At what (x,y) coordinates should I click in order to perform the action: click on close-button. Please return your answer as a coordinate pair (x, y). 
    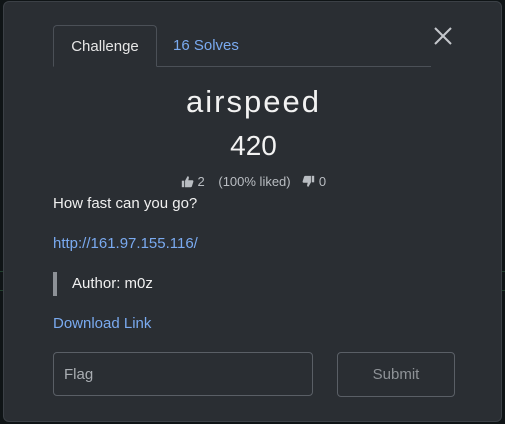
    Looking at the image, I should click on (443, 36).